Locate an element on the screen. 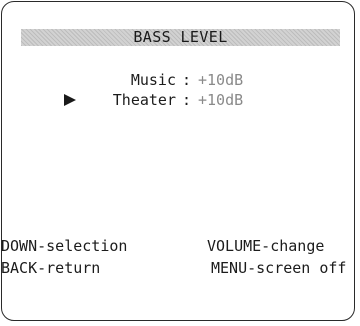 This screenshot has width=360, height=326. menu-row-theater: Theater : +10dB is located at coordinates (179, 100).